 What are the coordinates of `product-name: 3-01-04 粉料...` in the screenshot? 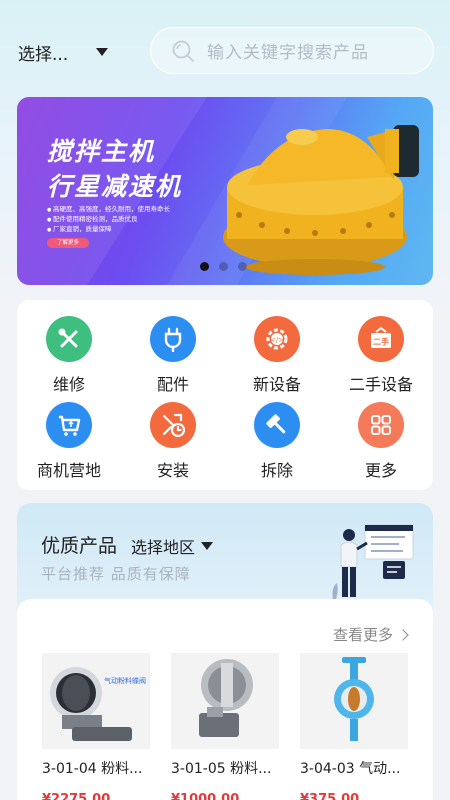 It's located at (92, 769).